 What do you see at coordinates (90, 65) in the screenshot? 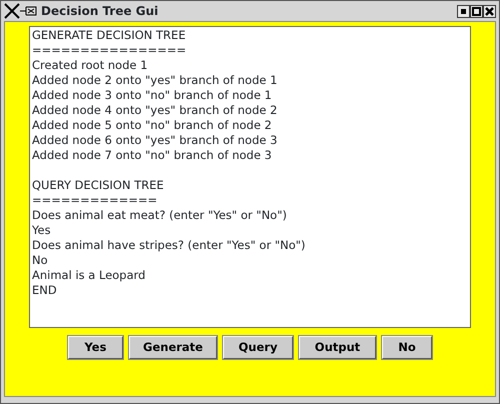
I see `output-line: Created root node 1` at bounding box center [90, 65].